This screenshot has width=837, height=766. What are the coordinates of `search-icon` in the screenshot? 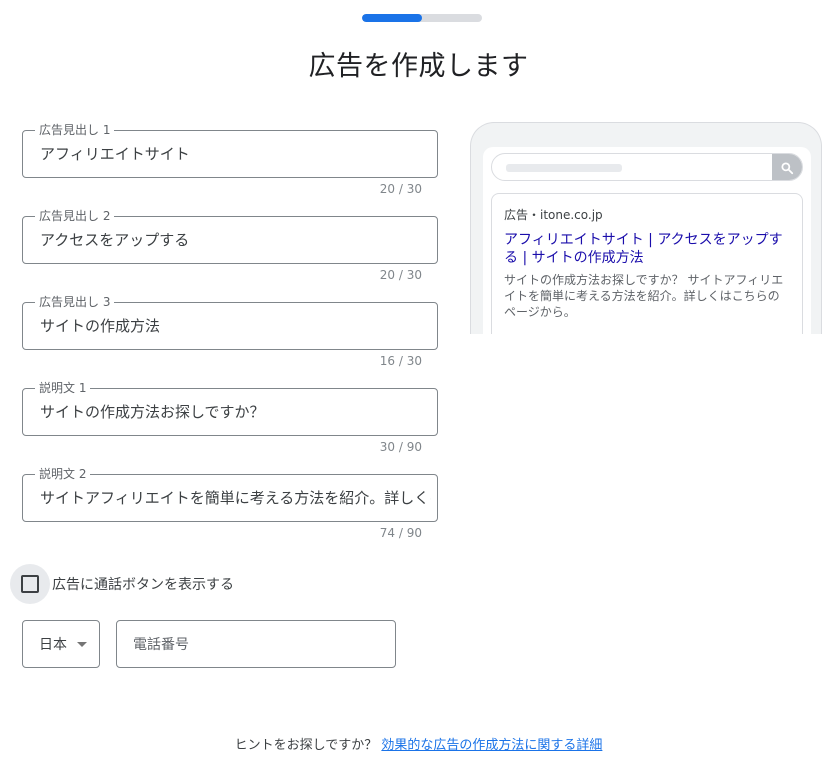 It's located at (787, 168).